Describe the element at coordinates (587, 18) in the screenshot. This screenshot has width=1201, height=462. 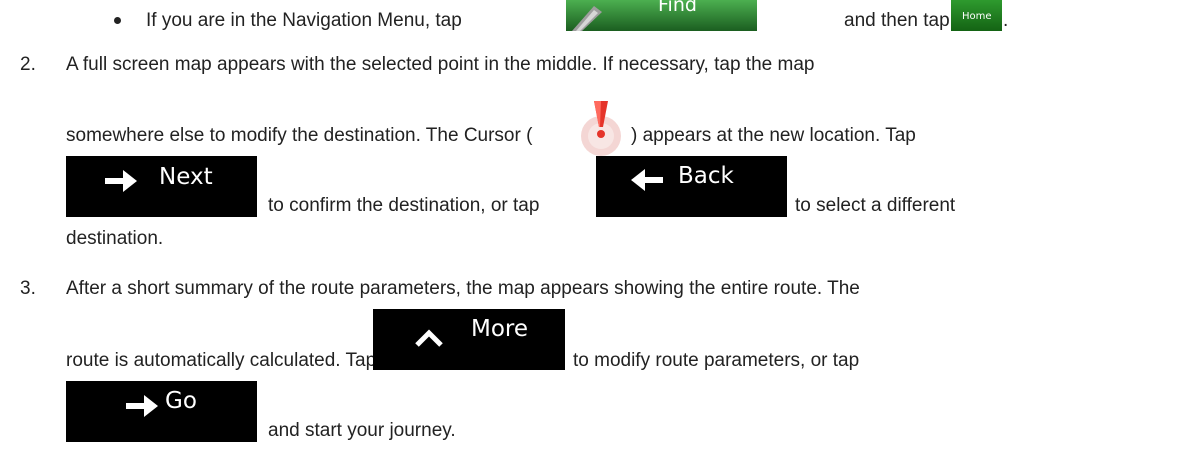
I see `magnifier-icon` at that location.